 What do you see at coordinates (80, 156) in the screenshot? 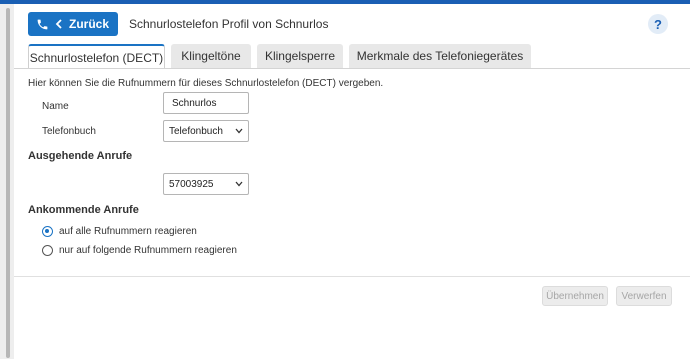
I see `outgoing-heading: Ausgehende Anrufe` at bounding box center [80, 156].